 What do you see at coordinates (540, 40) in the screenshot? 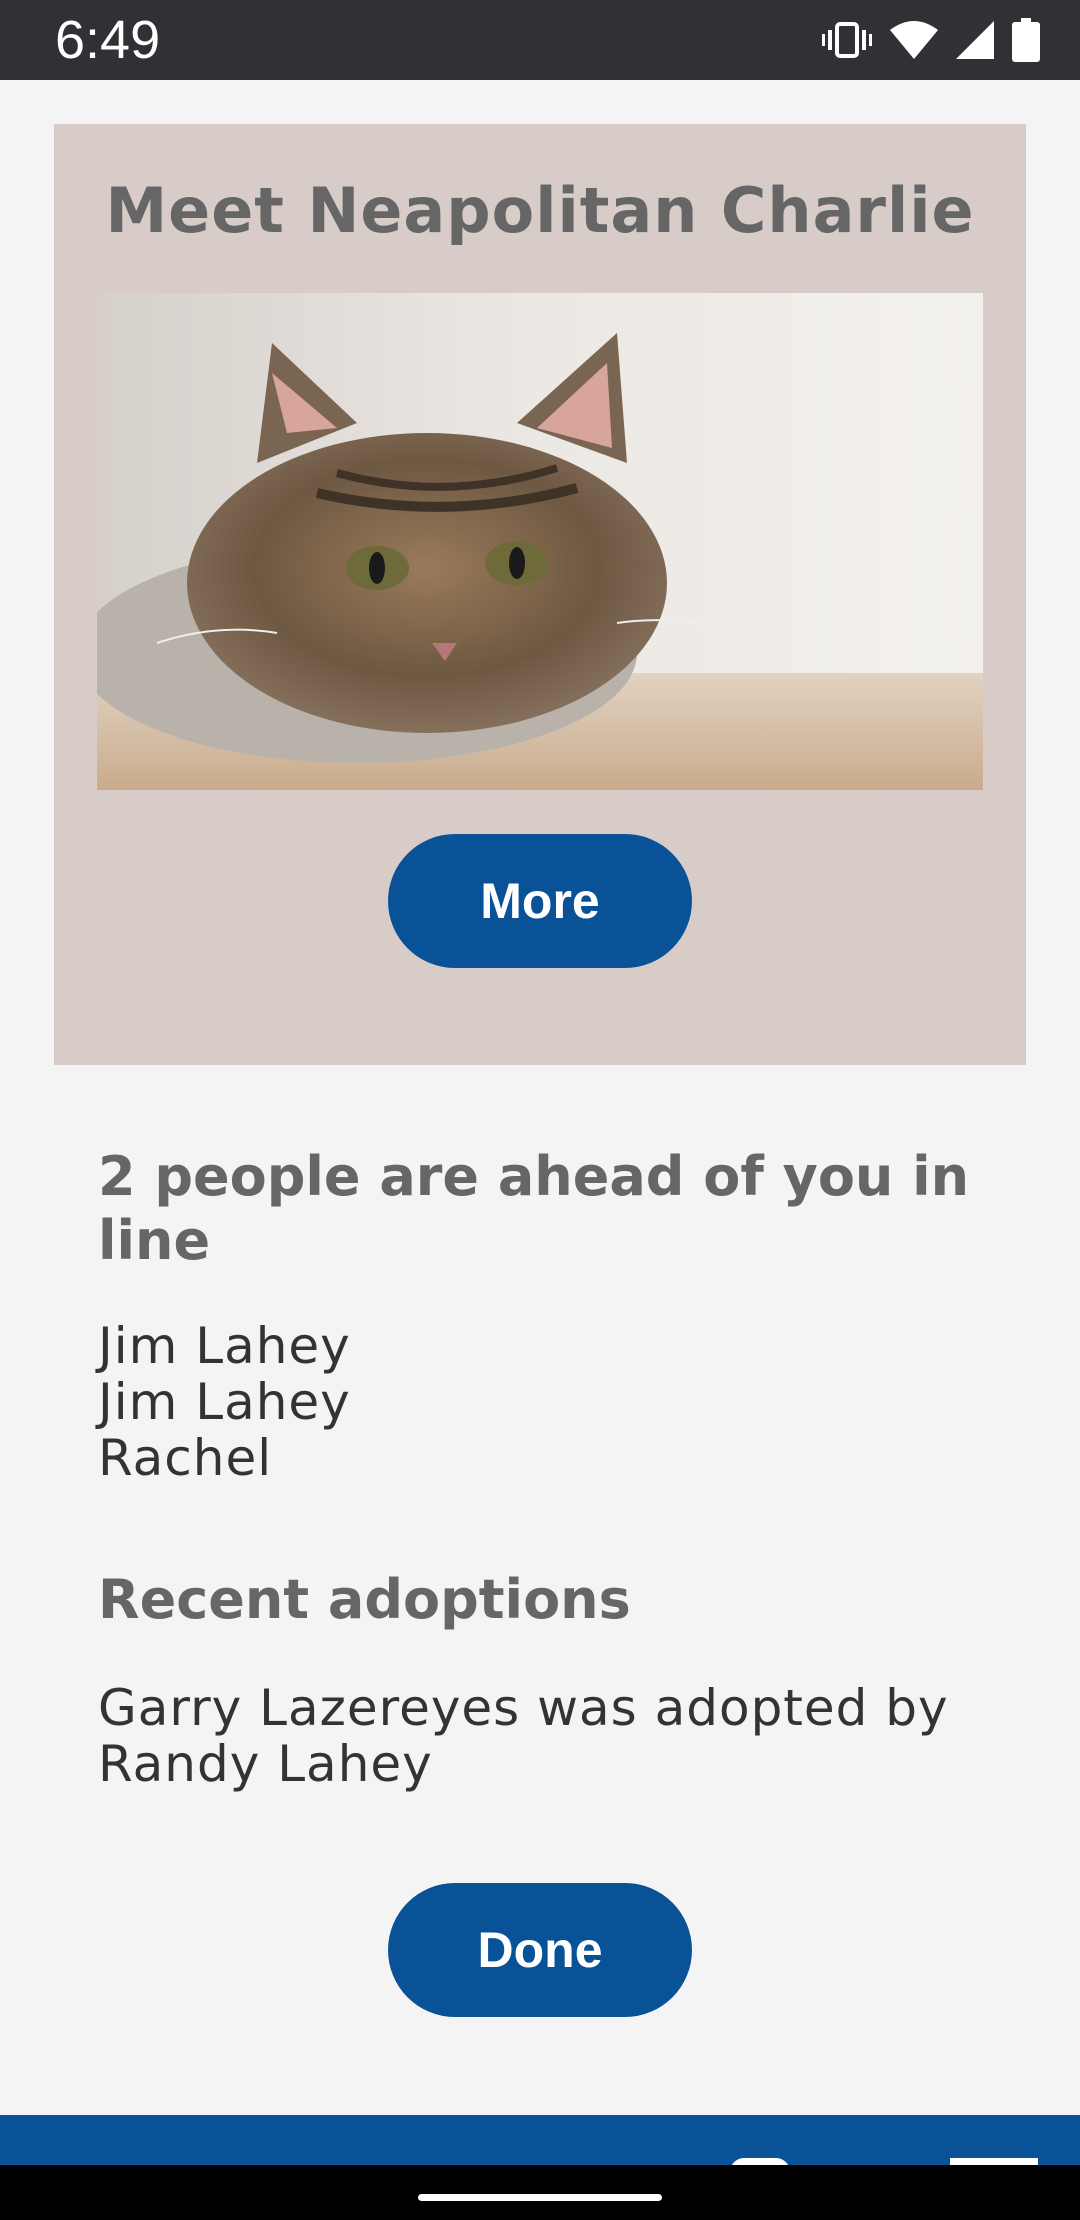
I see `status-bar: 6:49` at bounding box center [540, 40].